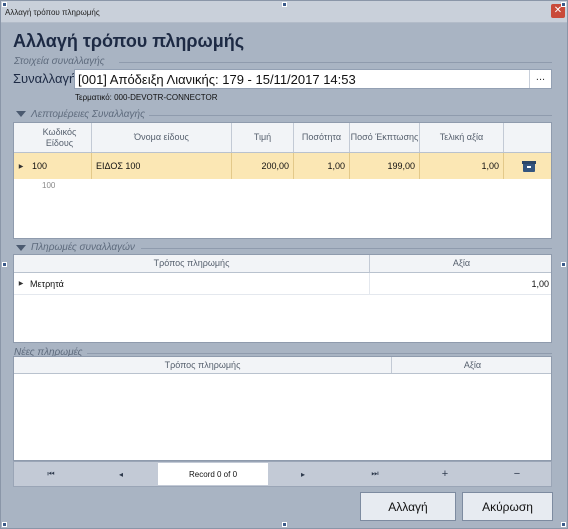 The width and height of the screenshot is (568, 529). What do you see at coordinates (408, 506) in the screenshot?
I see `change-button: Αλλαγή` at bounding box center [408, 506].